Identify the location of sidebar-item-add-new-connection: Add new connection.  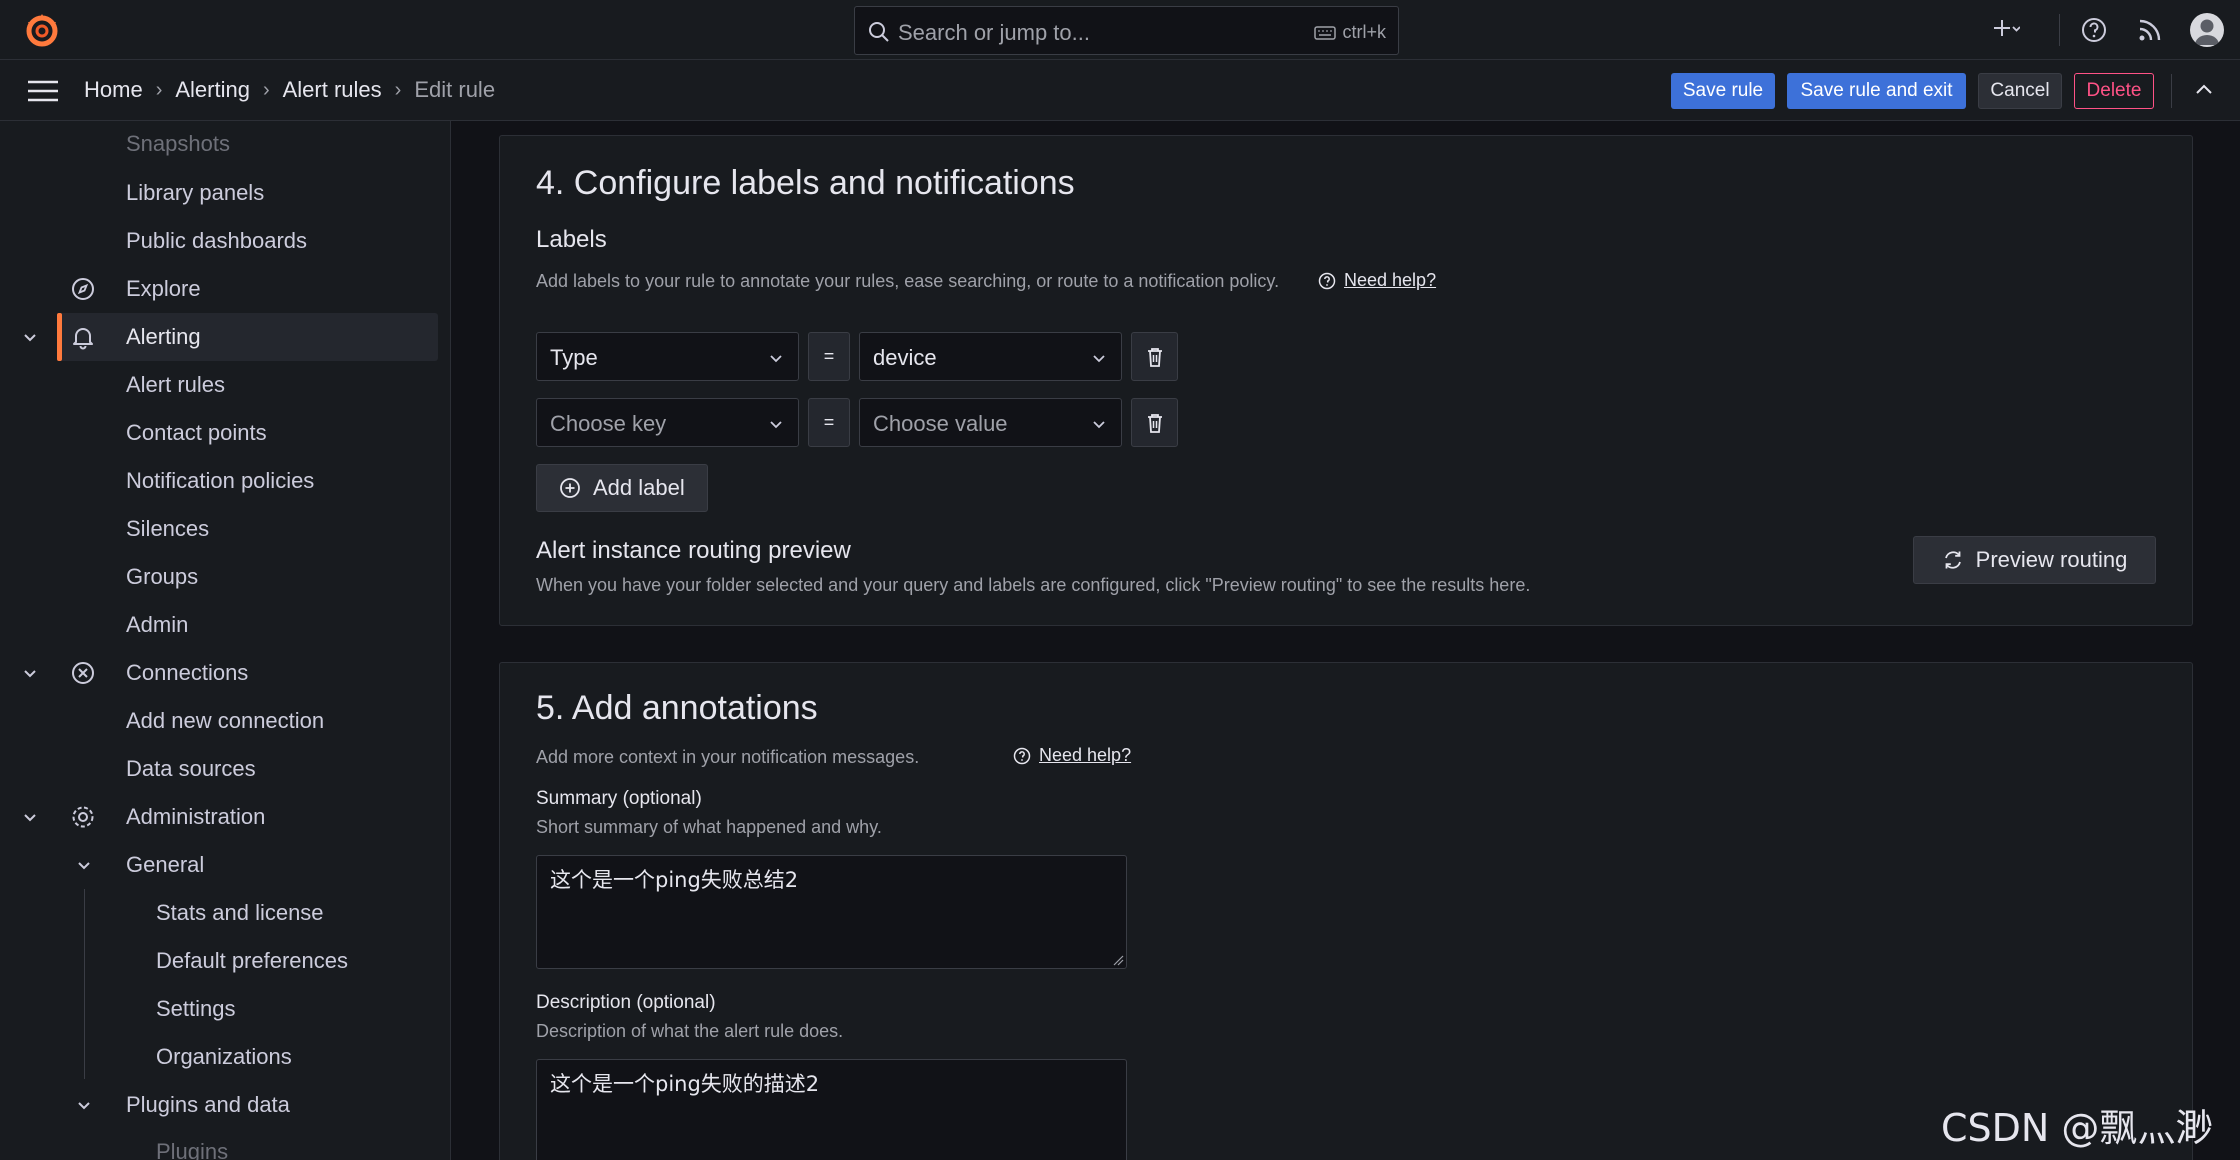
(225, 721).